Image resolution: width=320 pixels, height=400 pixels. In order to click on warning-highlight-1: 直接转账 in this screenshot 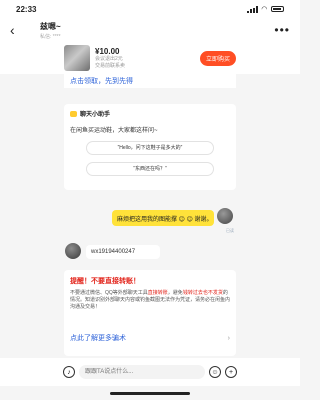, I will do `click(157, 293)`.